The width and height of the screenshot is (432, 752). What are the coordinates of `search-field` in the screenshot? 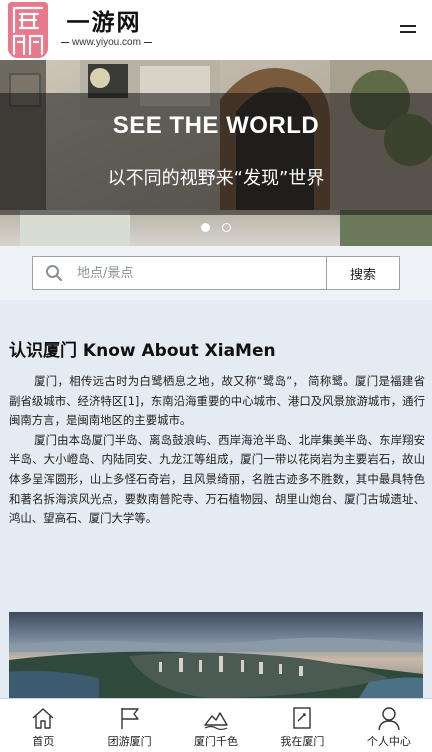 It's located at (179, 273).